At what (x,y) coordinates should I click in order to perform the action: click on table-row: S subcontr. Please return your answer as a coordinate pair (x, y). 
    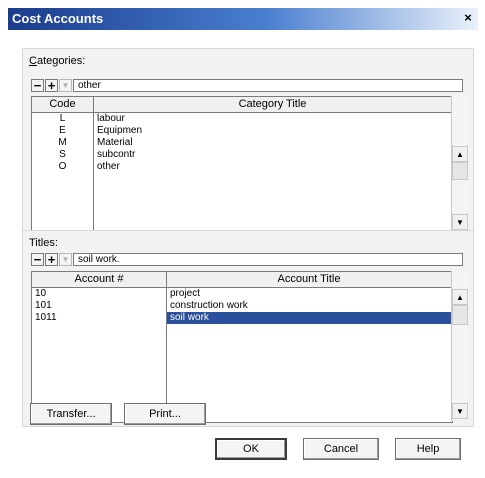
    Looking at the image, I should click on (242, 155).